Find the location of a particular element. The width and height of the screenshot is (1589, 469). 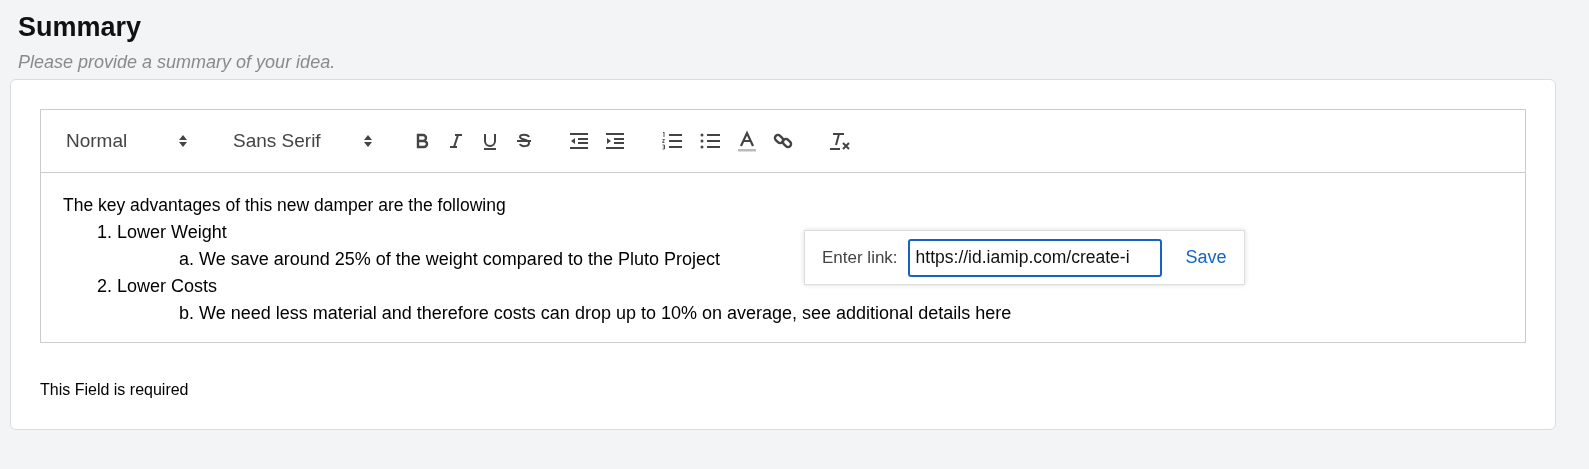

save-link: Save is located at coordinates (1206, 257).